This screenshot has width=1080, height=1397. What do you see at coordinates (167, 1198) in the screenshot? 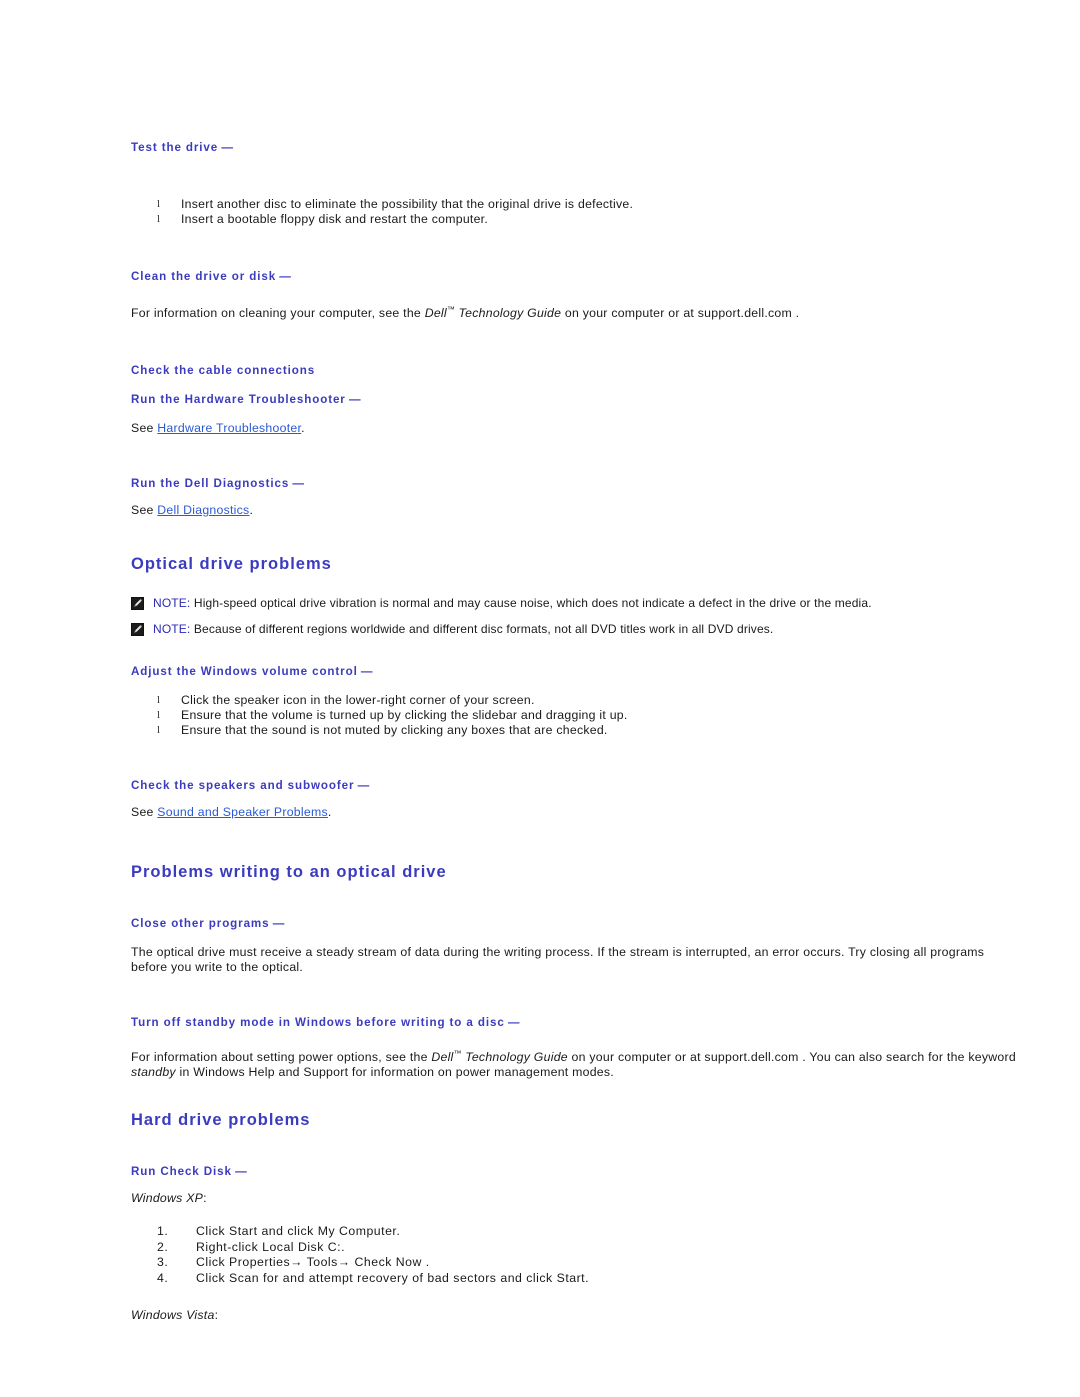
I see `os-name: Windows XP` at bounding box center [167, 1198].